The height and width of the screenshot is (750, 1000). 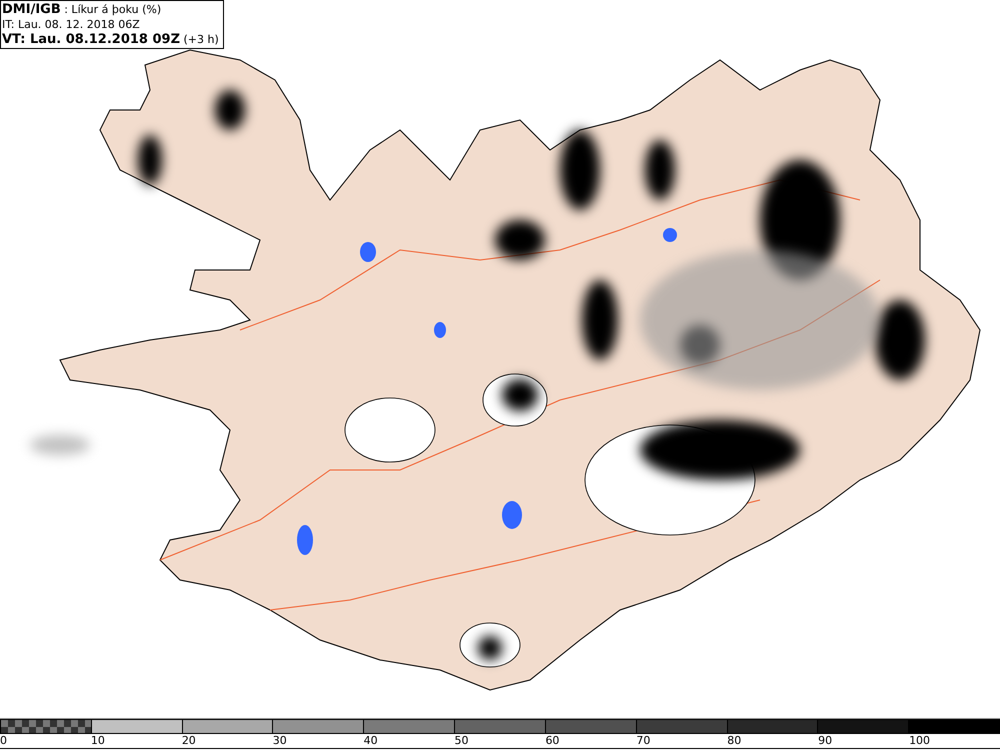 What do you see at coordinates (919, 740) in the screenshot?
I see `legend-label: 100` at bounding box center [919, 740].